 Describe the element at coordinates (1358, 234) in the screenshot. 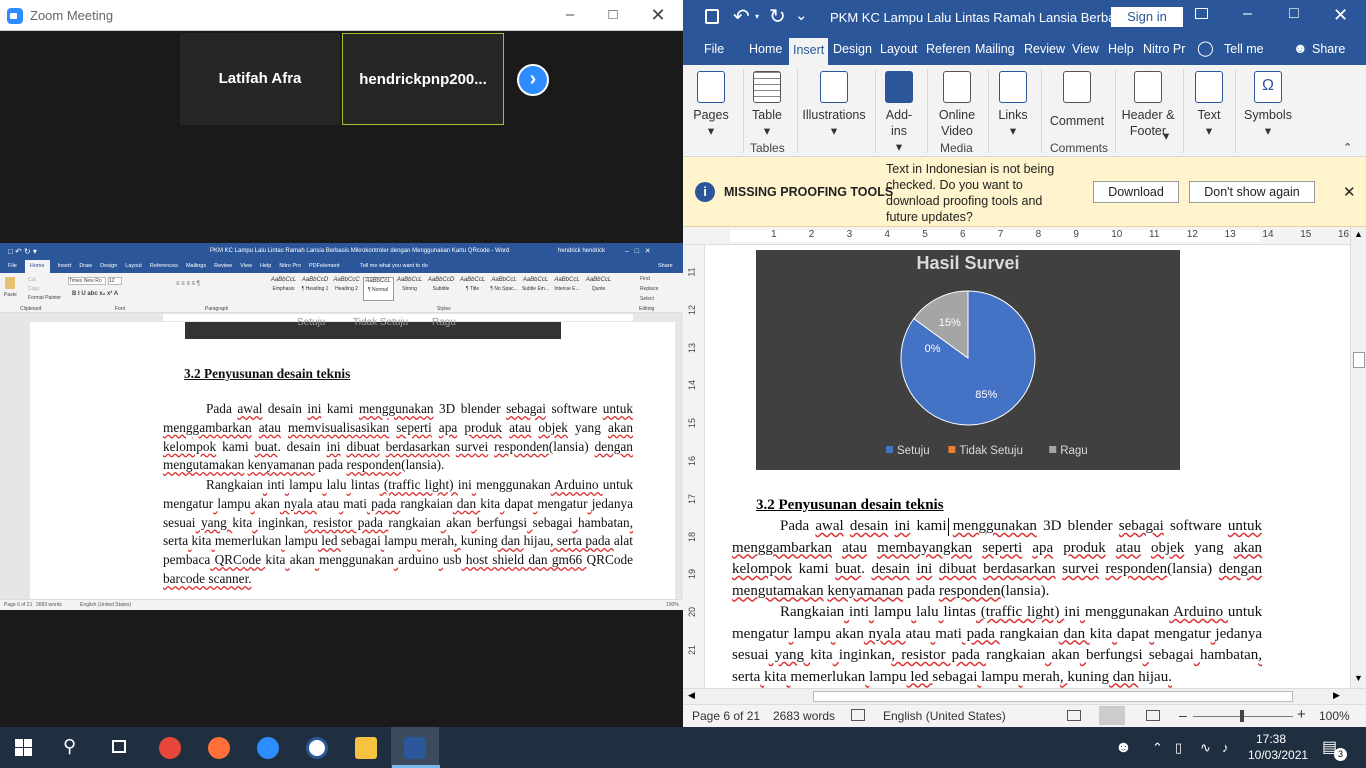

I see `scroll-up-icon: ▲` at that location.